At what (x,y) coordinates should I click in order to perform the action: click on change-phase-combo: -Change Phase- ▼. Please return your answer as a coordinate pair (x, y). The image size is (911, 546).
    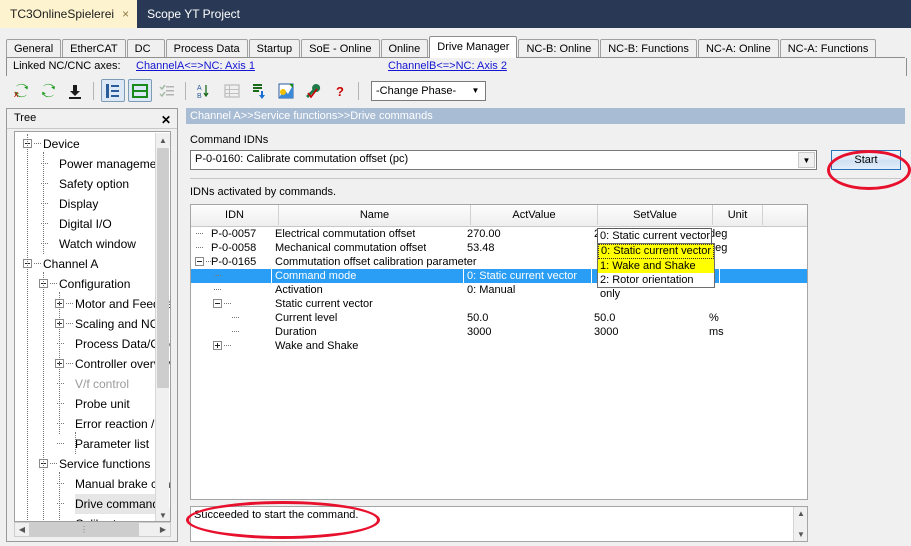
    Looking at the image, I should click on (428, 90).